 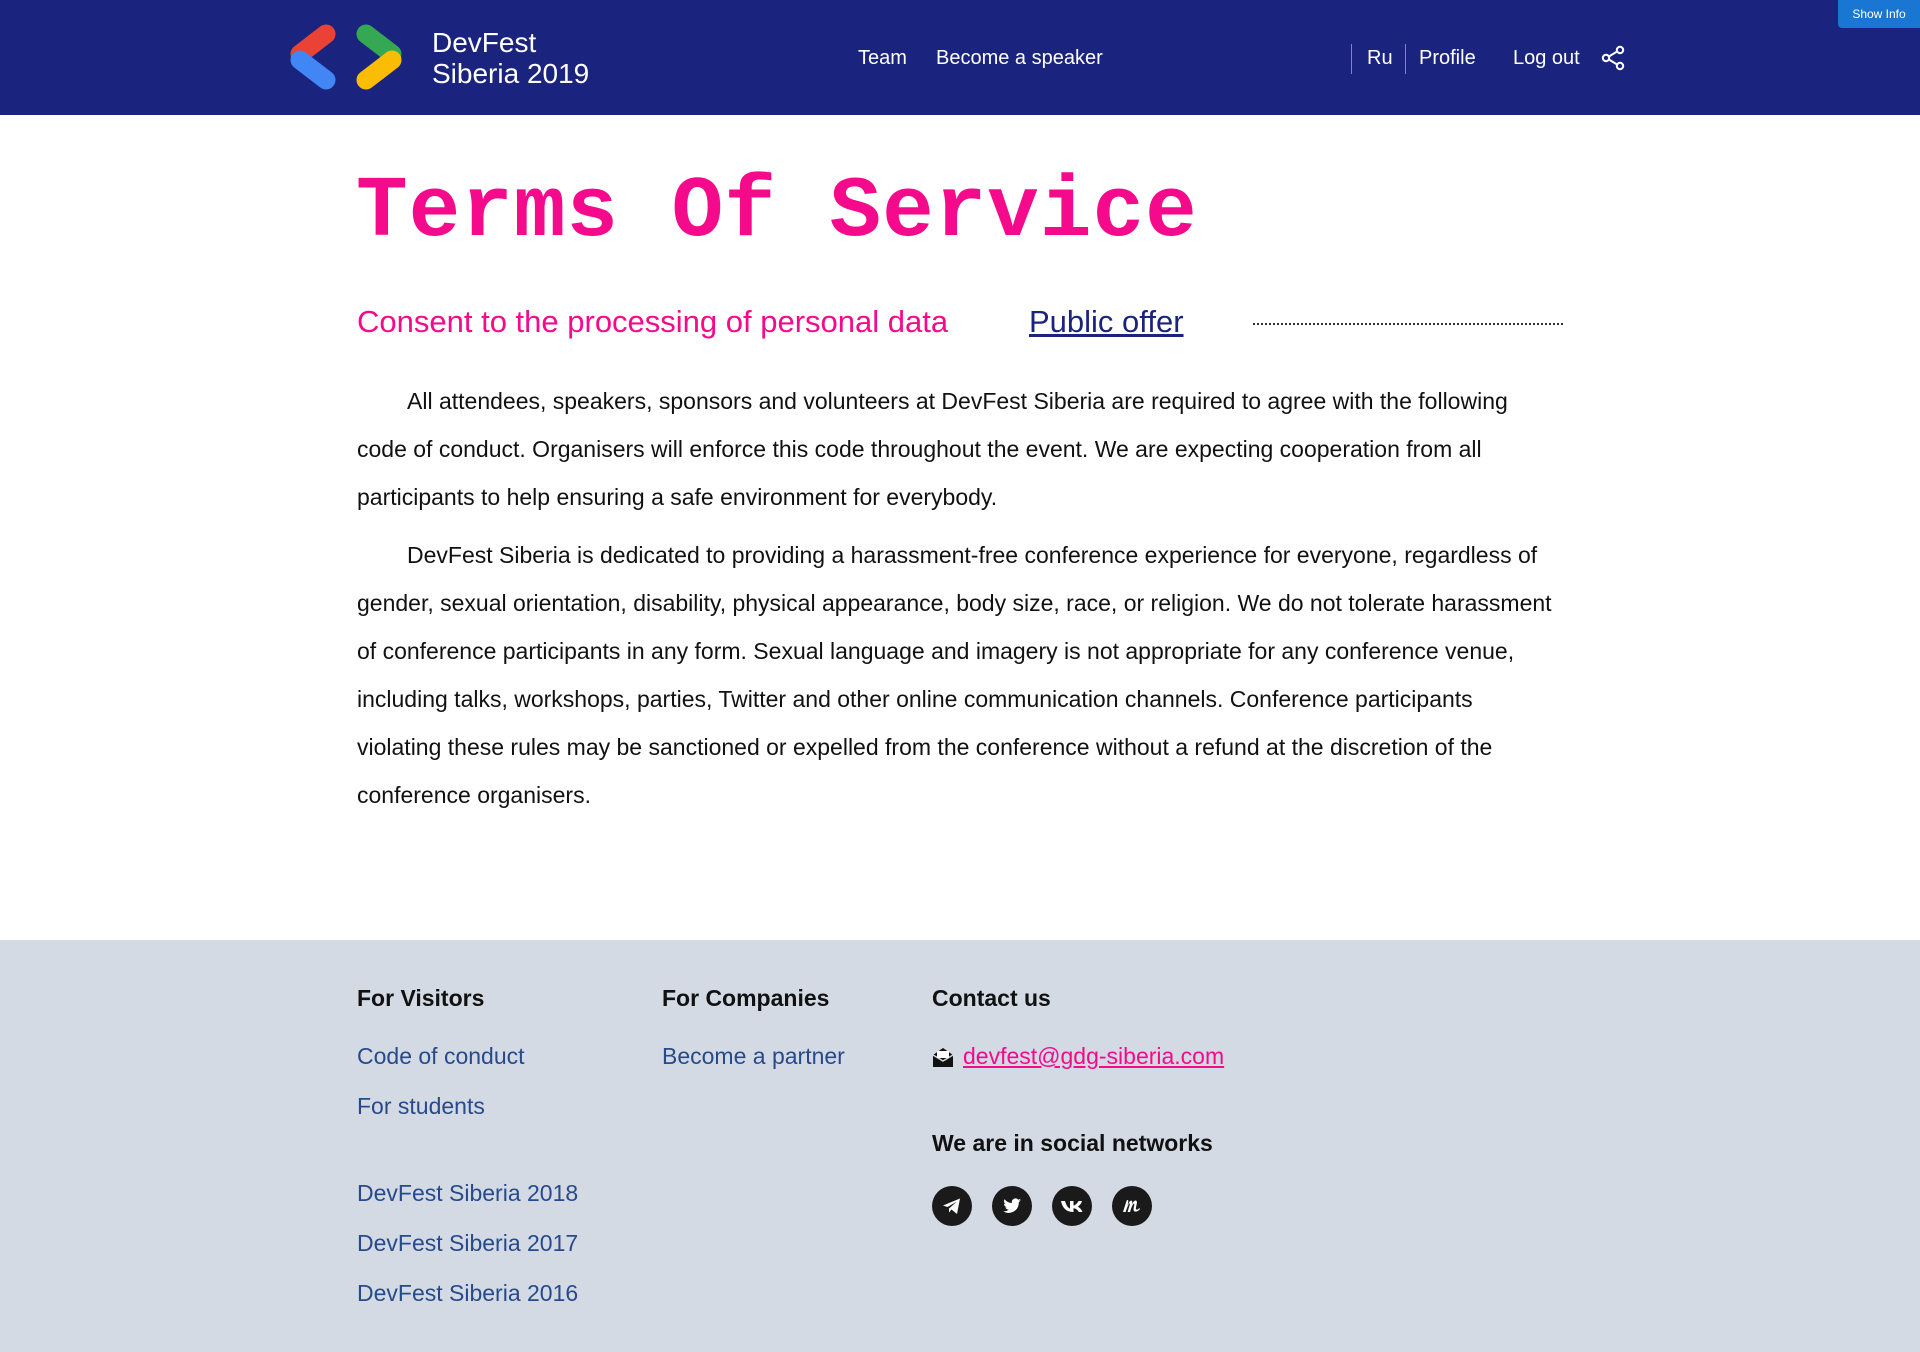 I want to click on telegram-icon, so click(x=952, y=1206).